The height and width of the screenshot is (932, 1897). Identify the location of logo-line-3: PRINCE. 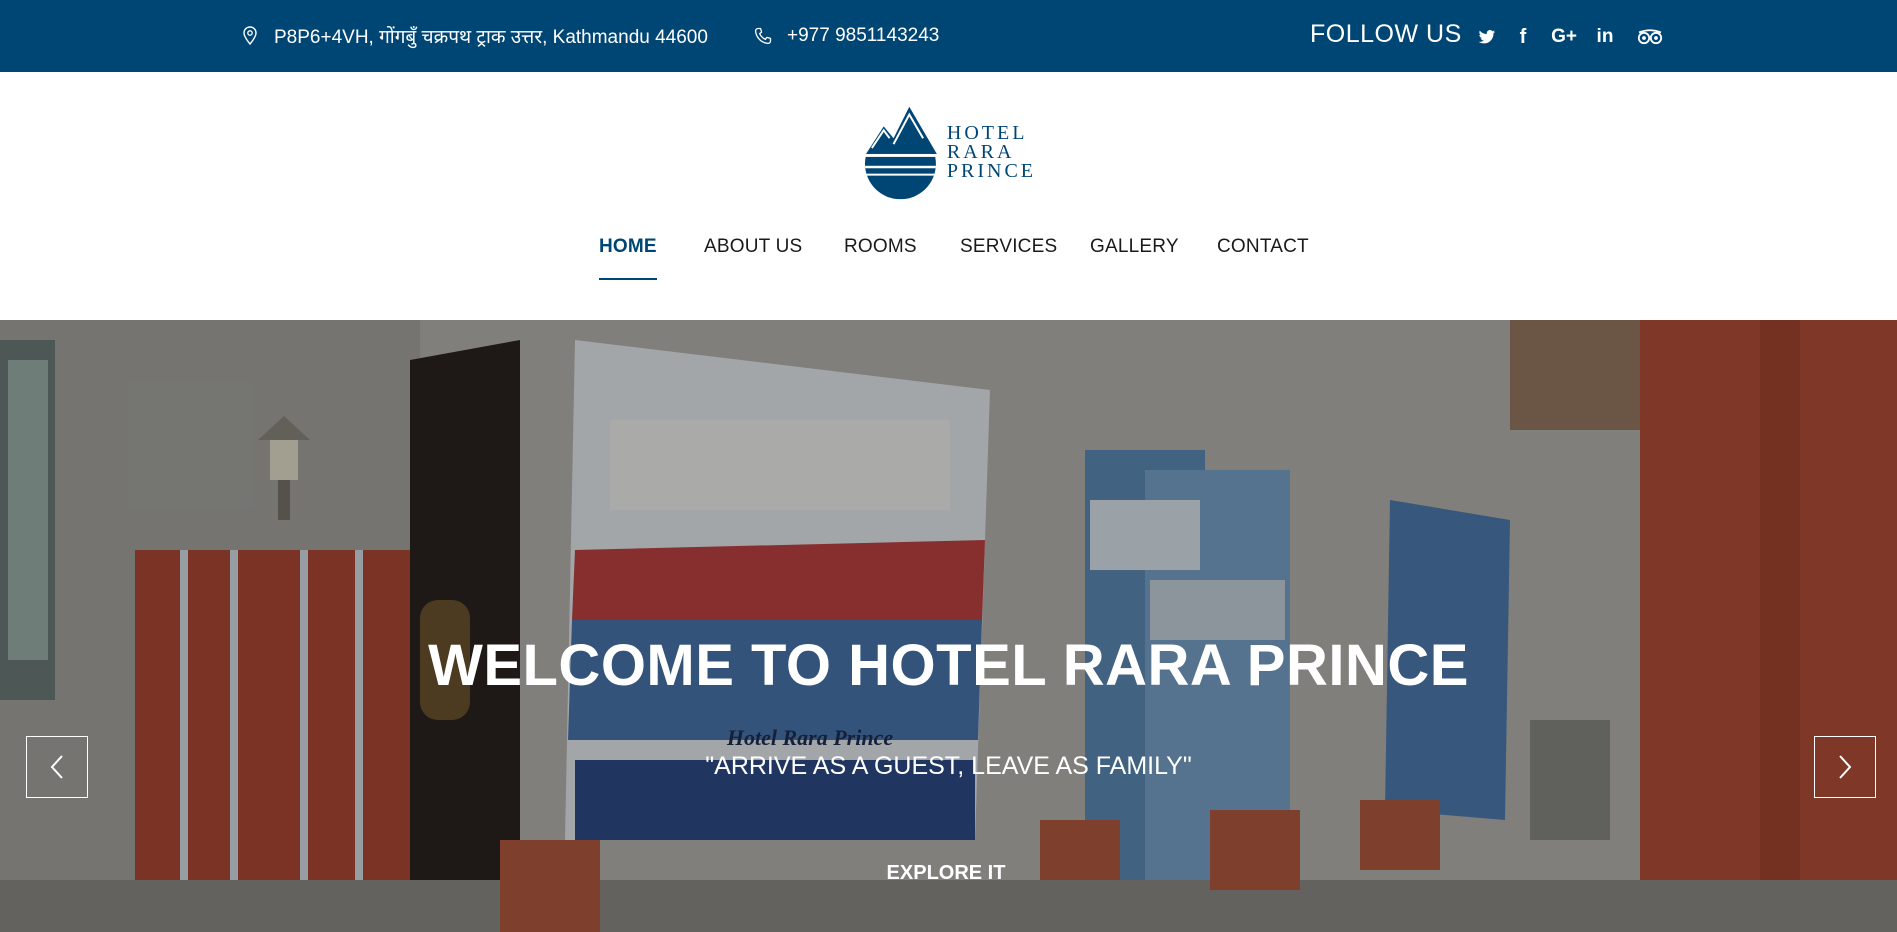
(991, 170).